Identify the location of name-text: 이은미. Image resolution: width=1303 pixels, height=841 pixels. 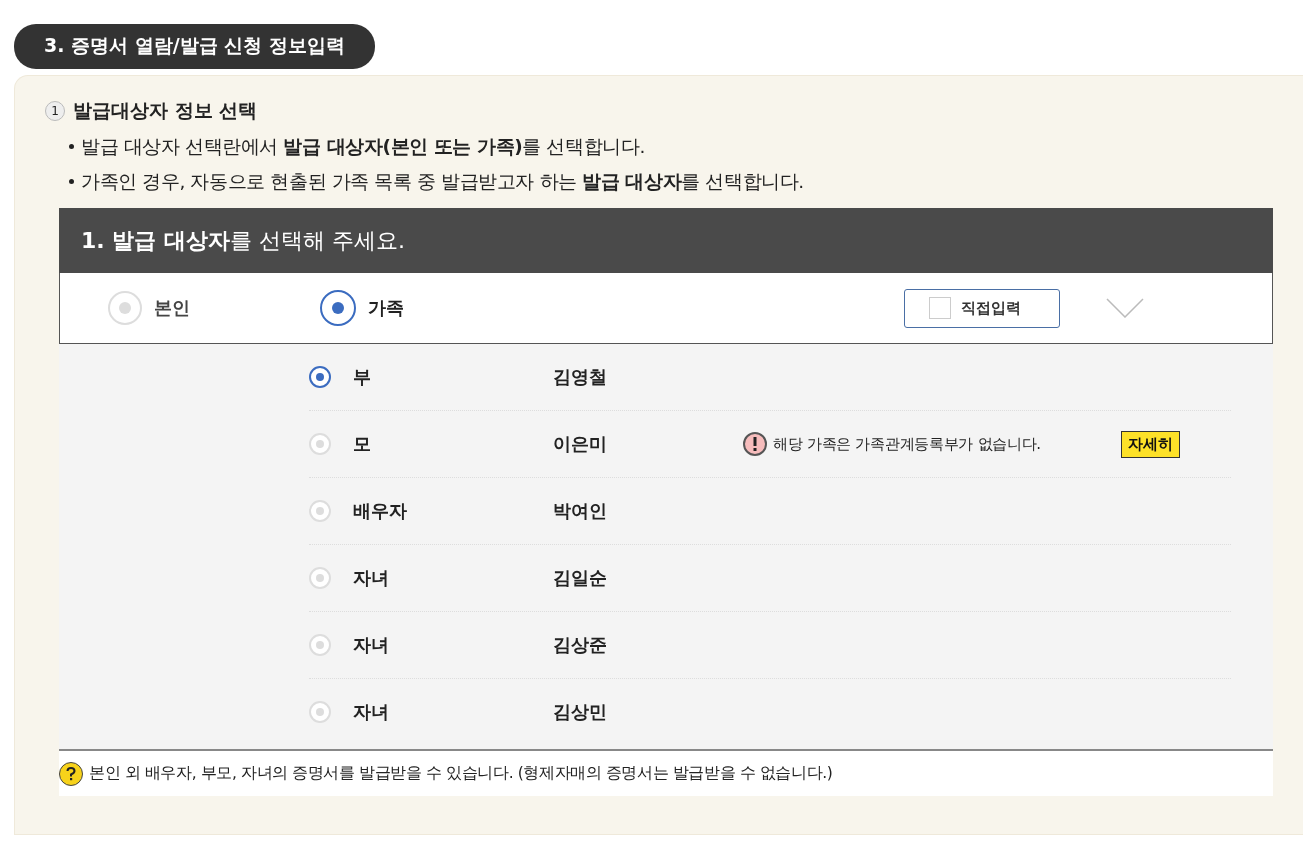
(580, 444).